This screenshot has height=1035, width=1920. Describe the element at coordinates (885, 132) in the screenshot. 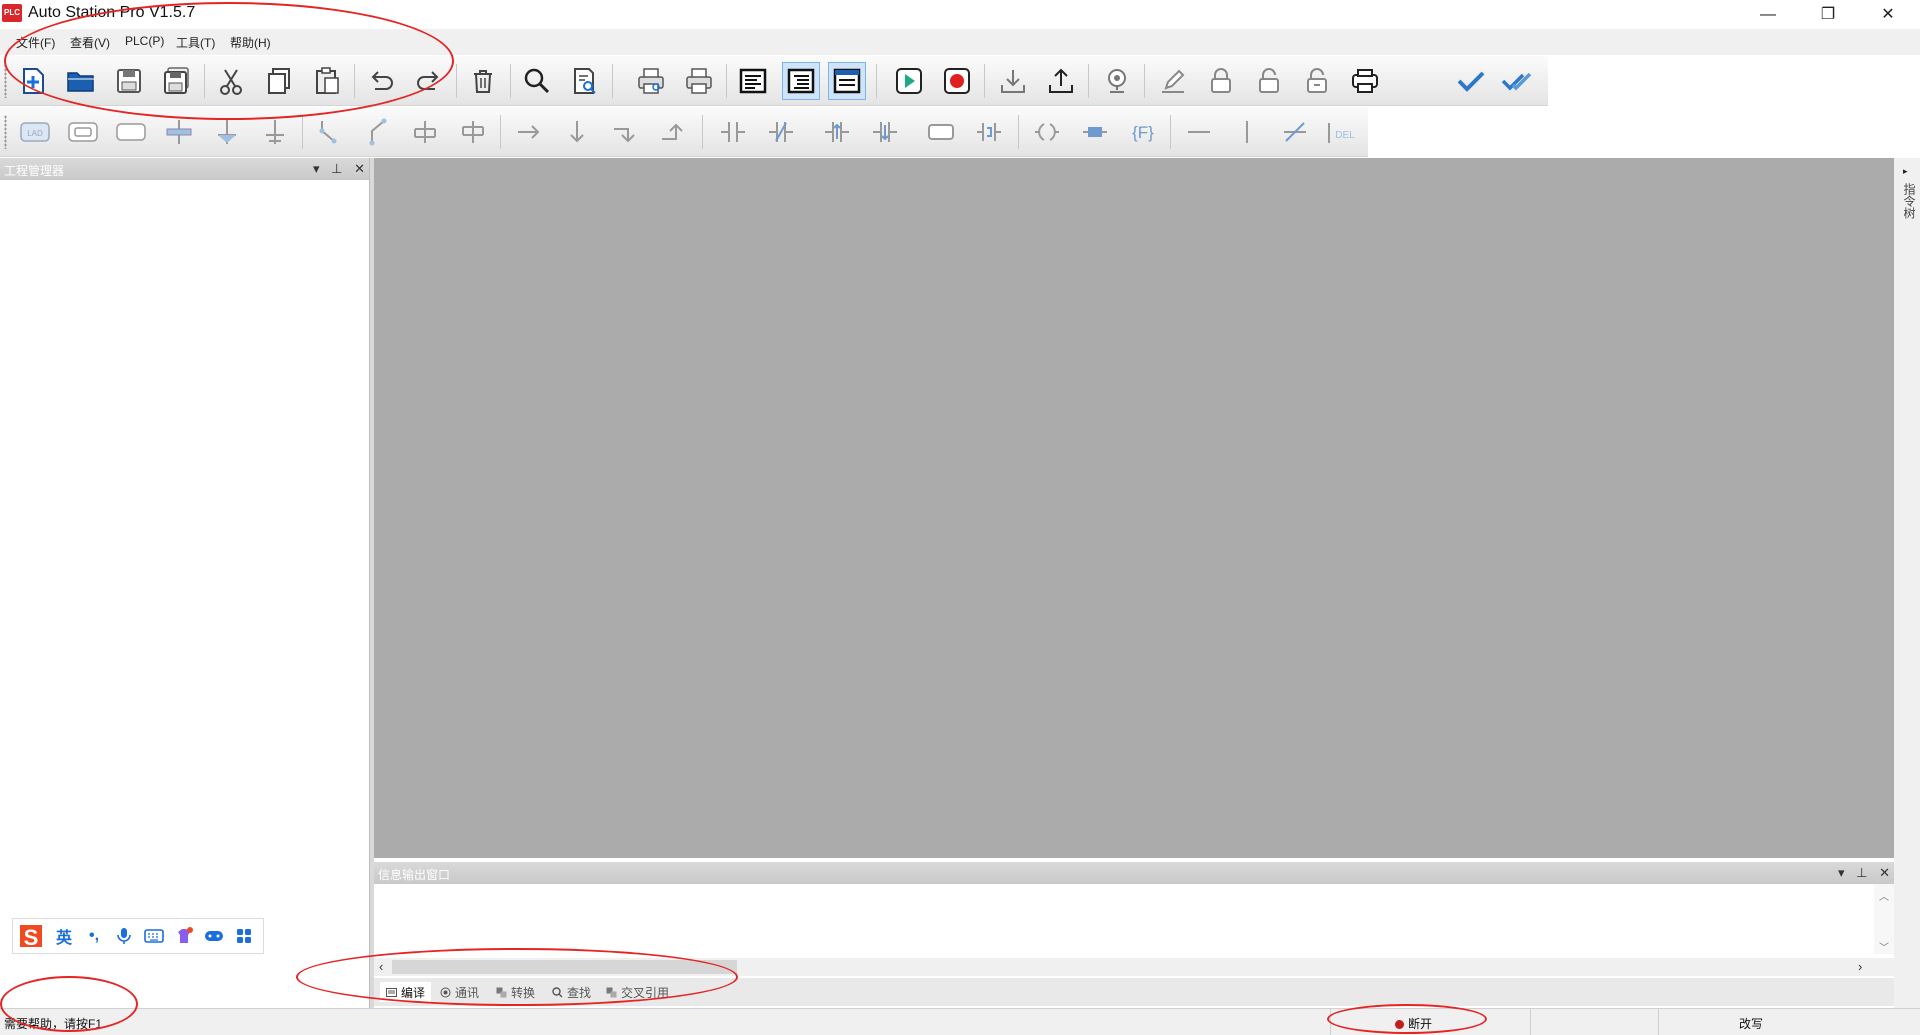

I see `contact-falling-icon` at that location.